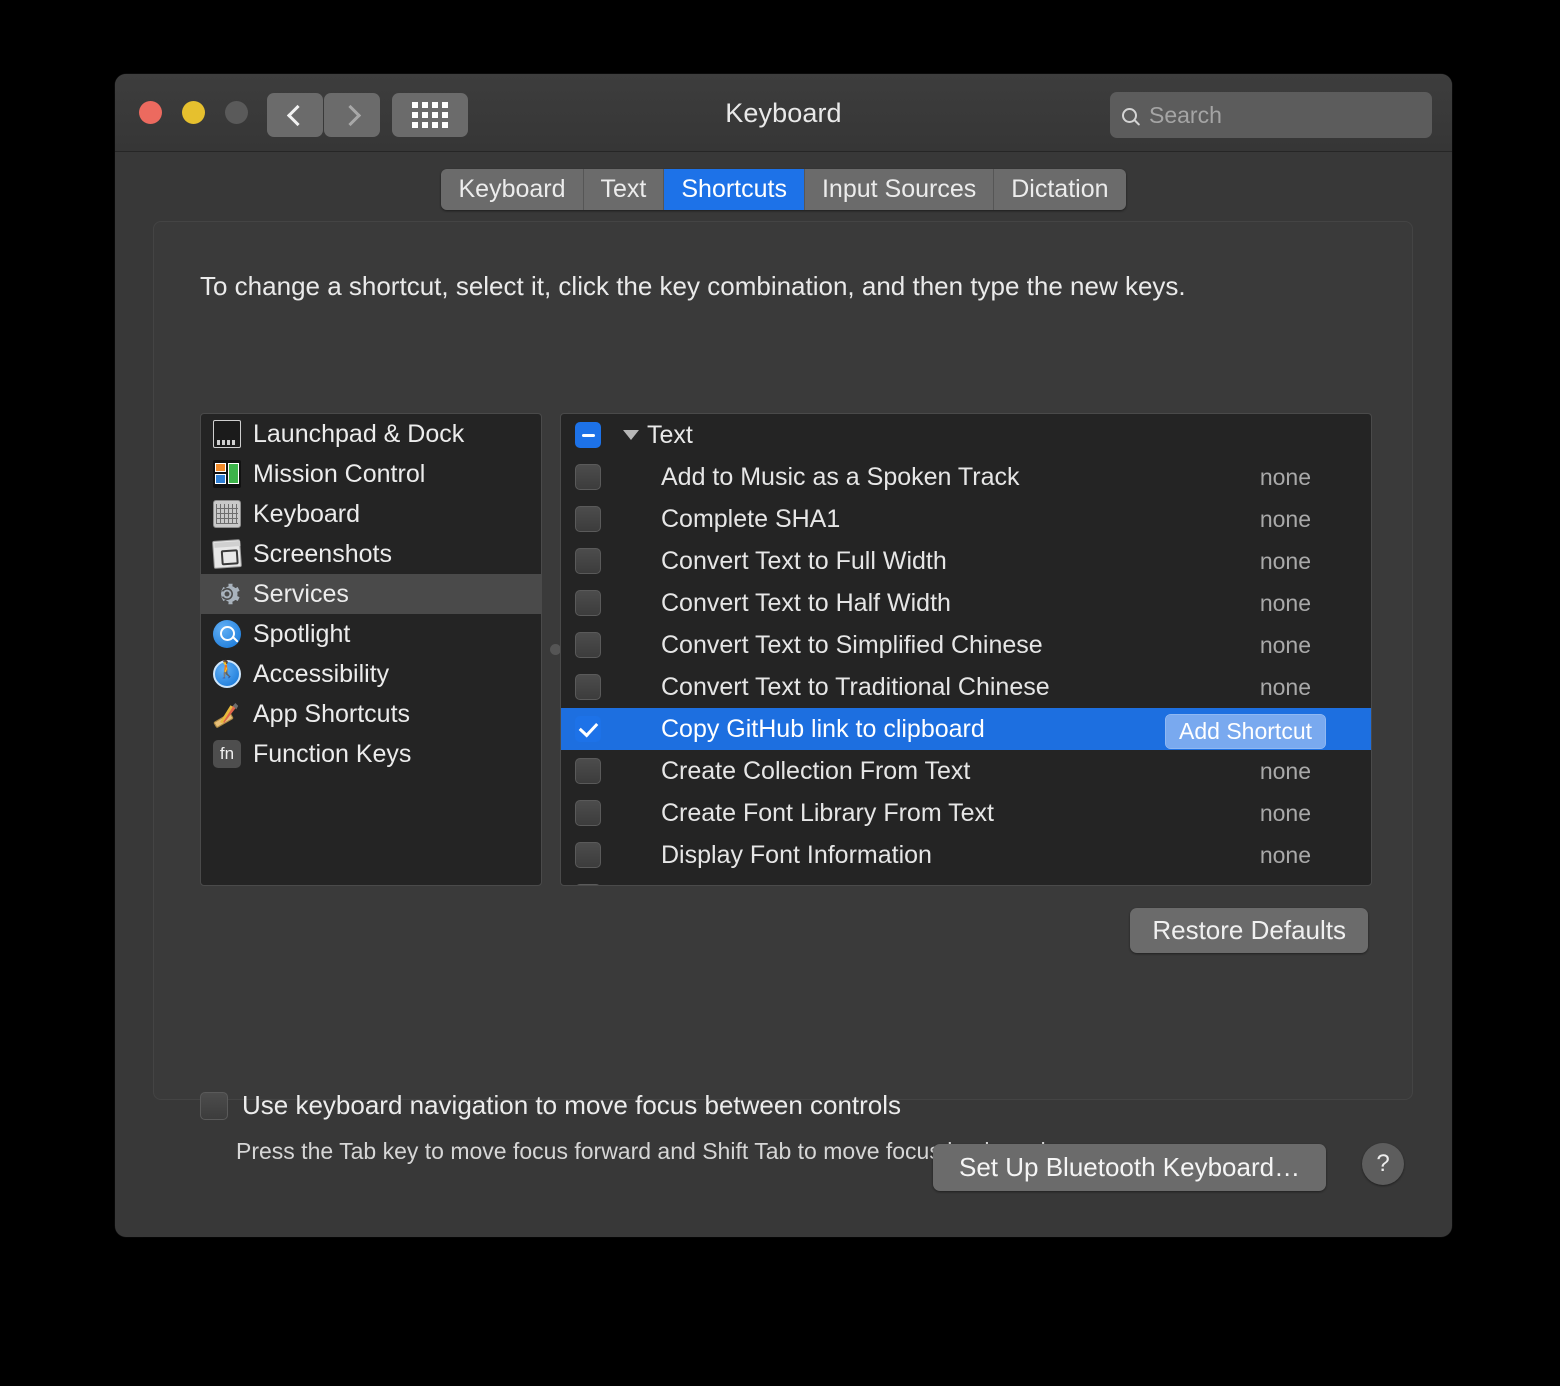  What do you see at coordinates (1279, 115) in the screenshot?
I see `search-input` at bounding box center [1279, 115].